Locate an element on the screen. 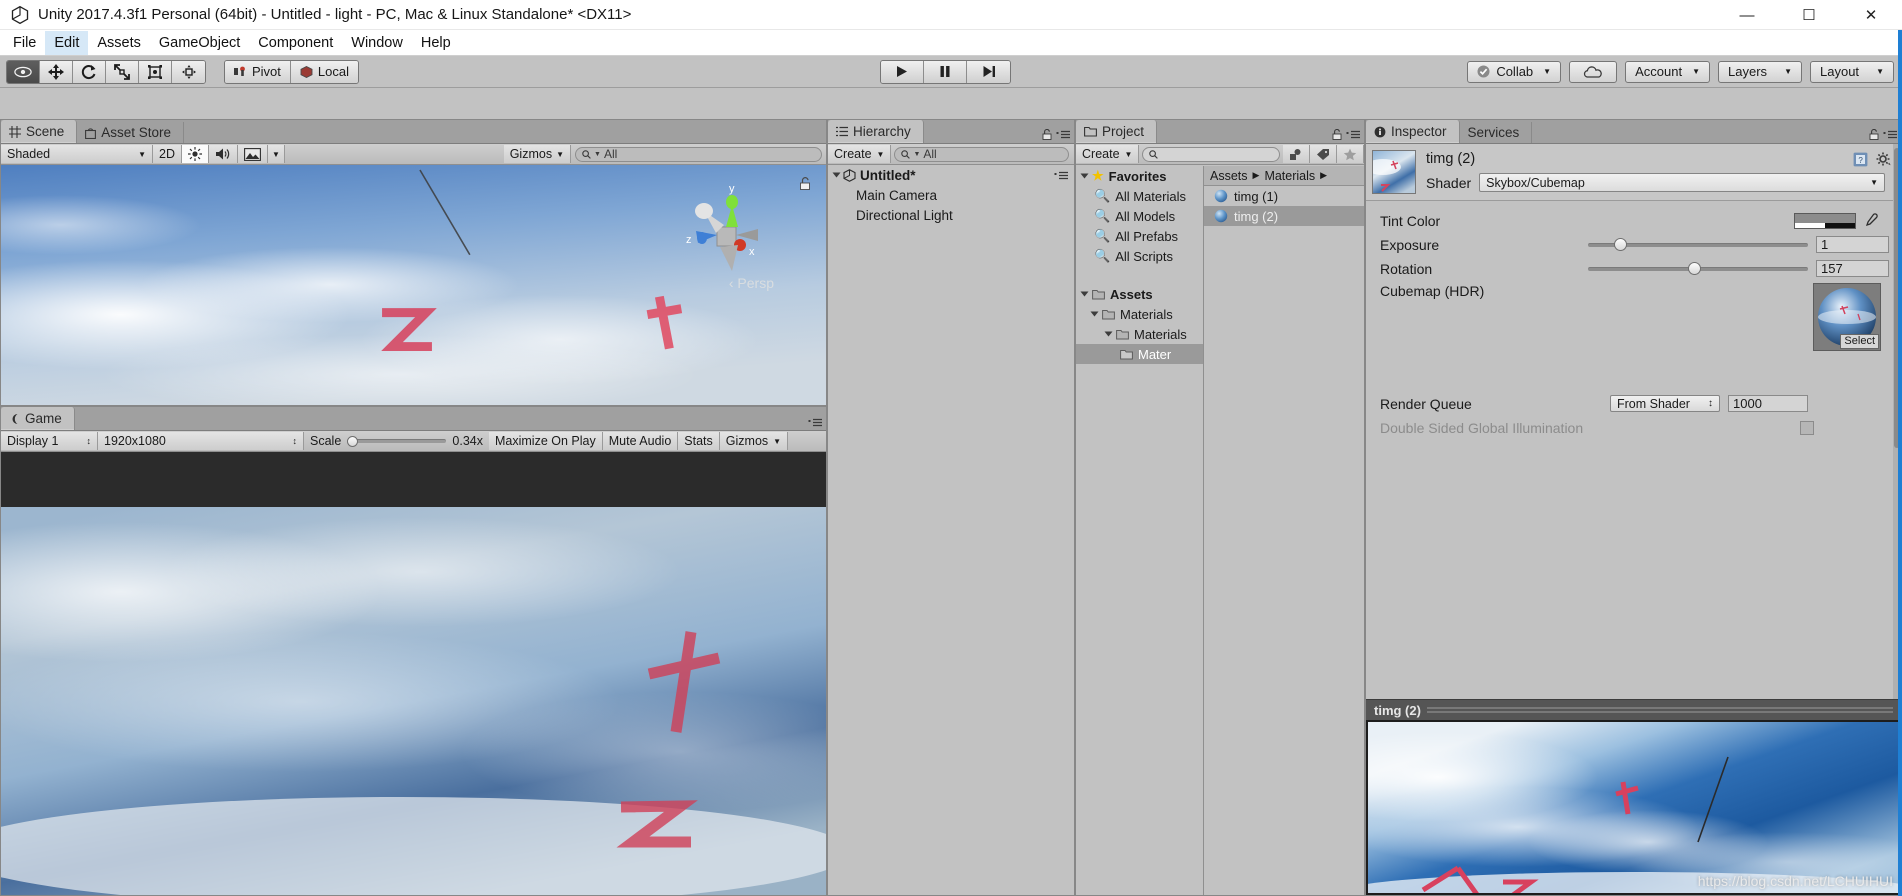 The width and height of the screenshot is (1902, 896). collab-button: Collab ▼ is located at coordinates (1514, 71).